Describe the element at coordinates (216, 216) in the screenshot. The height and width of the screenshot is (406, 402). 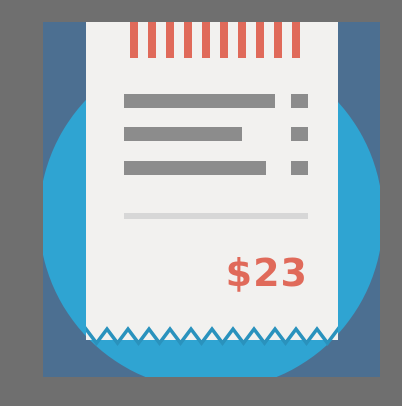
I see `total-divider` at that location.